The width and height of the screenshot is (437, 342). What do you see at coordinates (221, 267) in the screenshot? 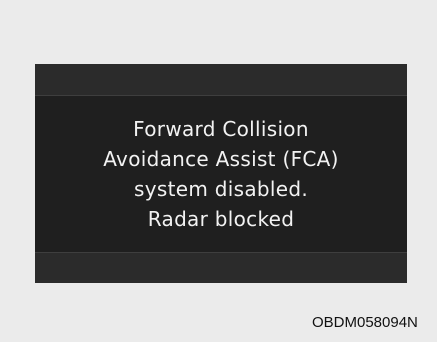
I see `display-bottom-bar` at bounding box center [221, 267].